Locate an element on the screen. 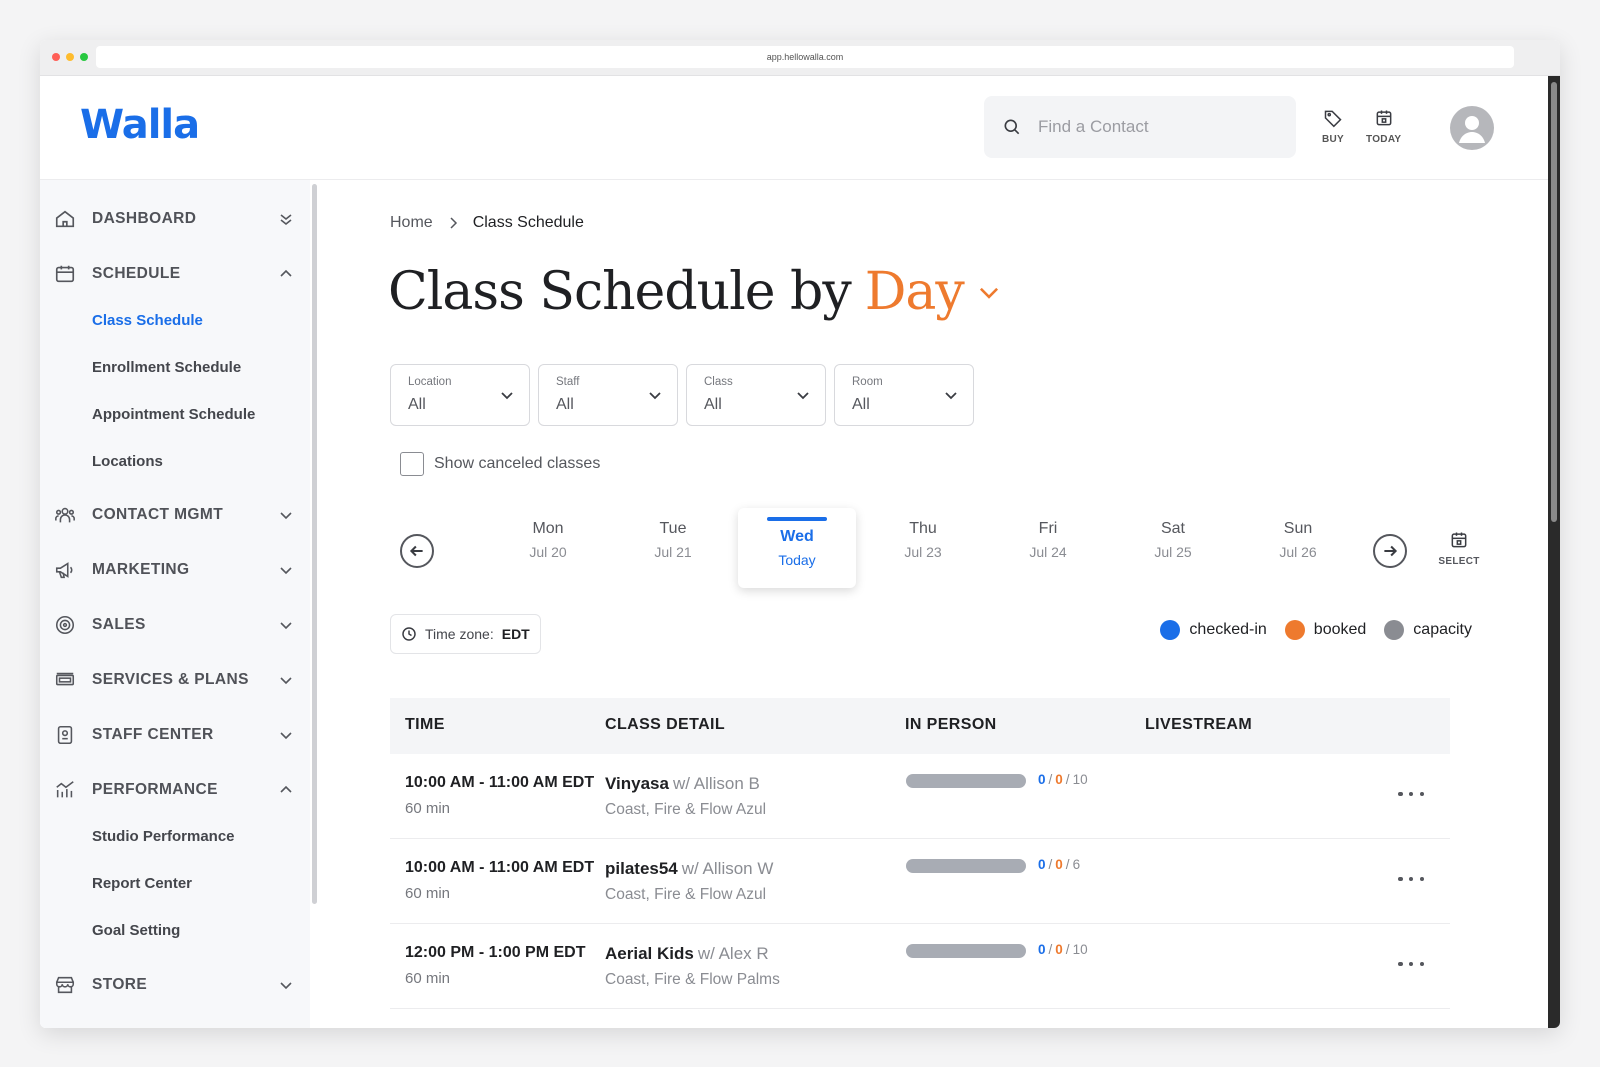 Image resolution: width=1600 pixels, height=1067 pixels. day-date: Jul 21 is located at coordinates (673, 552).